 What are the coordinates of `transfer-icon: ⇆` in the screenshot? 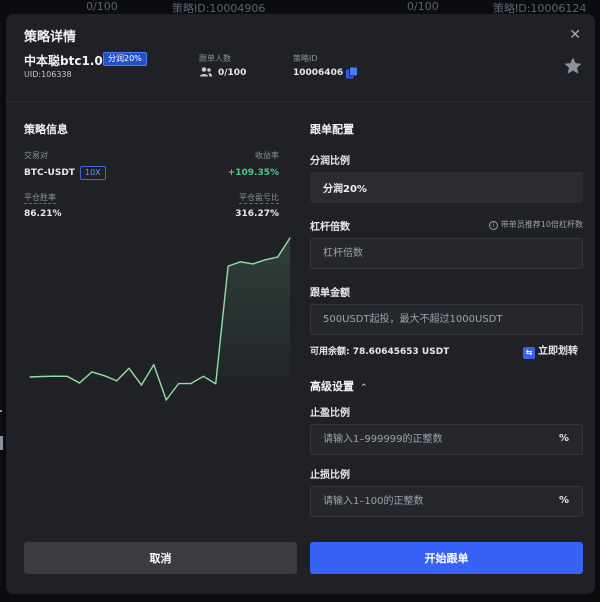 It's located at (529, 353).